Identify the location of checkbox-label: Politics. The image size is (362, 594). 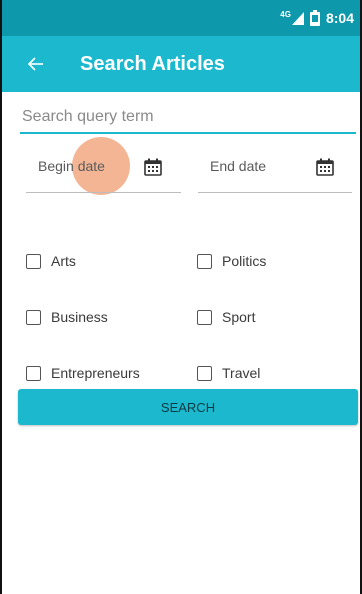
(244, 261).